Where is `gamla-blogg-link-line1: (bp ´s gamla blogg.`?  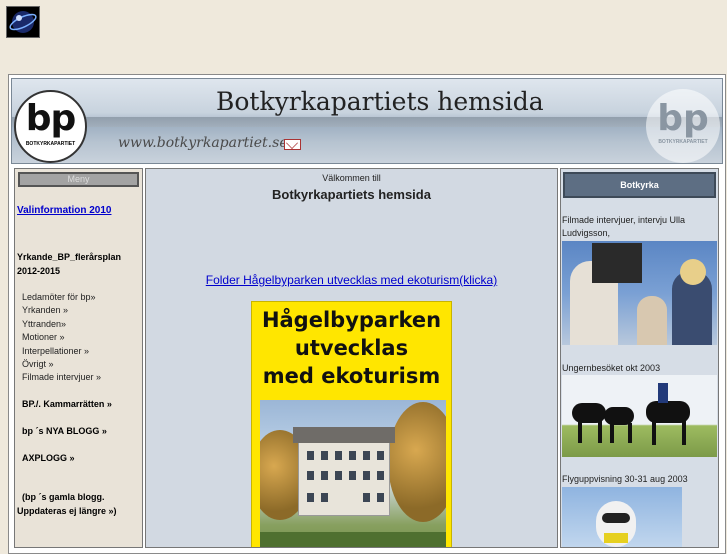 gamla-blogg-link-line1: (bp ´s gamla blogg. is located at coordinates (63, 497).